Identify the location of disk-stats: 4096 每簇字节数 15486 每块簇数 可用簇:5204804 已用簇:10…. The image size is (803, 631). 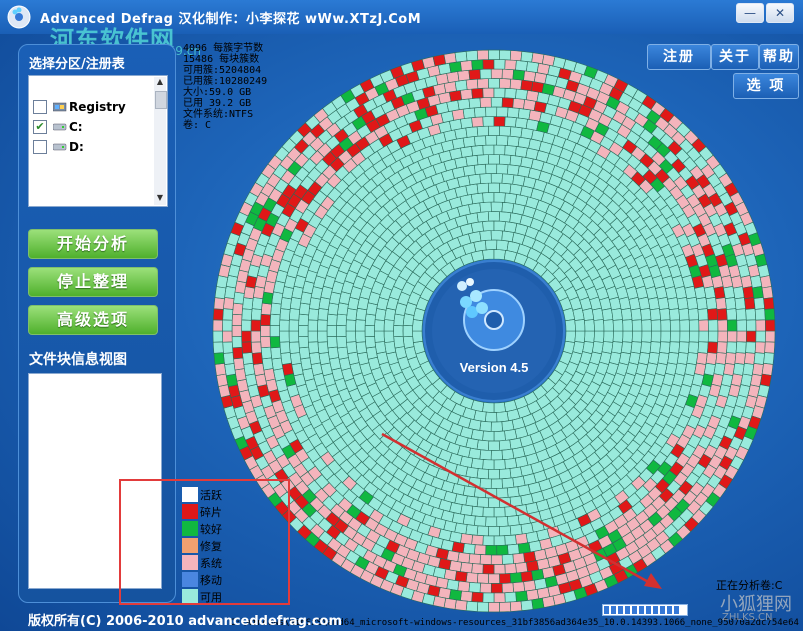
(225, 87).